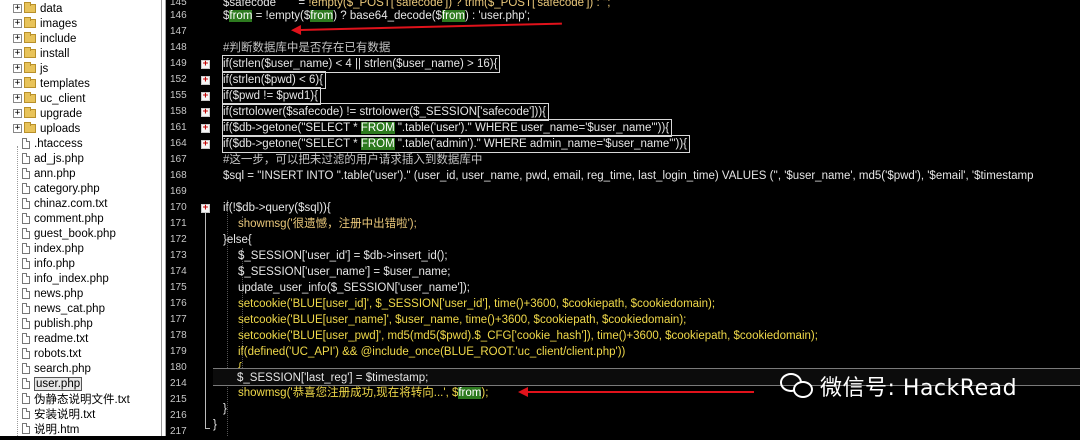 The image size is (1080, 440). Describe the element at coordinates (58, 413) in the screenshot. I see `file-item: 安装说明.txt` at that location.